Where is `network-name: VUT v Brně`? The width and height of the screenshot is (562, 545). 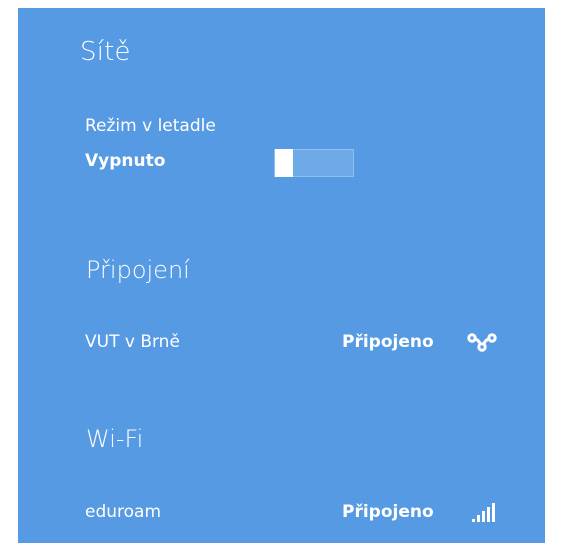
network-name: VUT v Brně is located at coordinates (132, 342).